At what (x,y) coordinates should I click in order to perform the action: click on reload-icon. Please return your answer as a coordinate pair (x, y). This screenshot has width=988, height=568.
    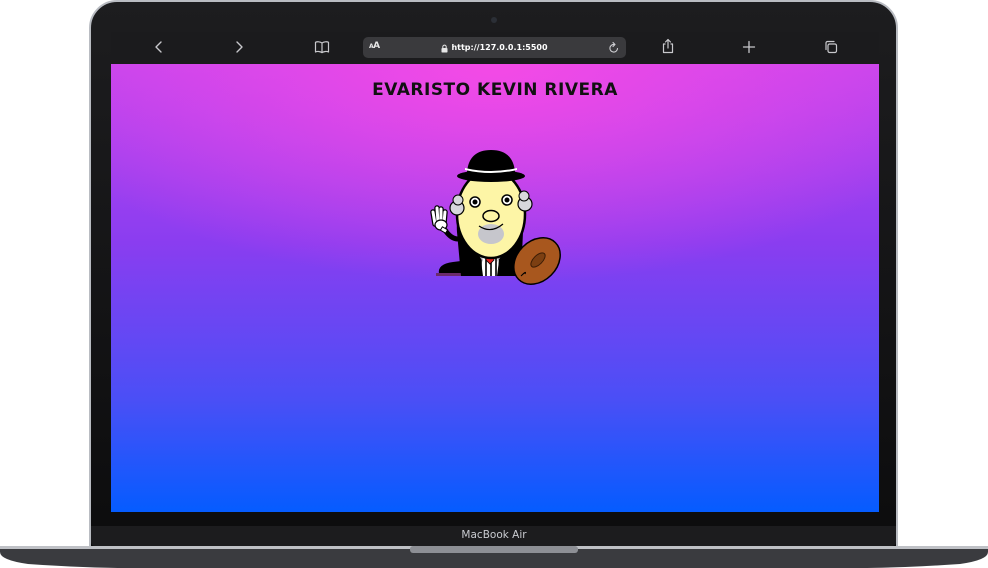
    Looking at the image, I should click on (614, 49).